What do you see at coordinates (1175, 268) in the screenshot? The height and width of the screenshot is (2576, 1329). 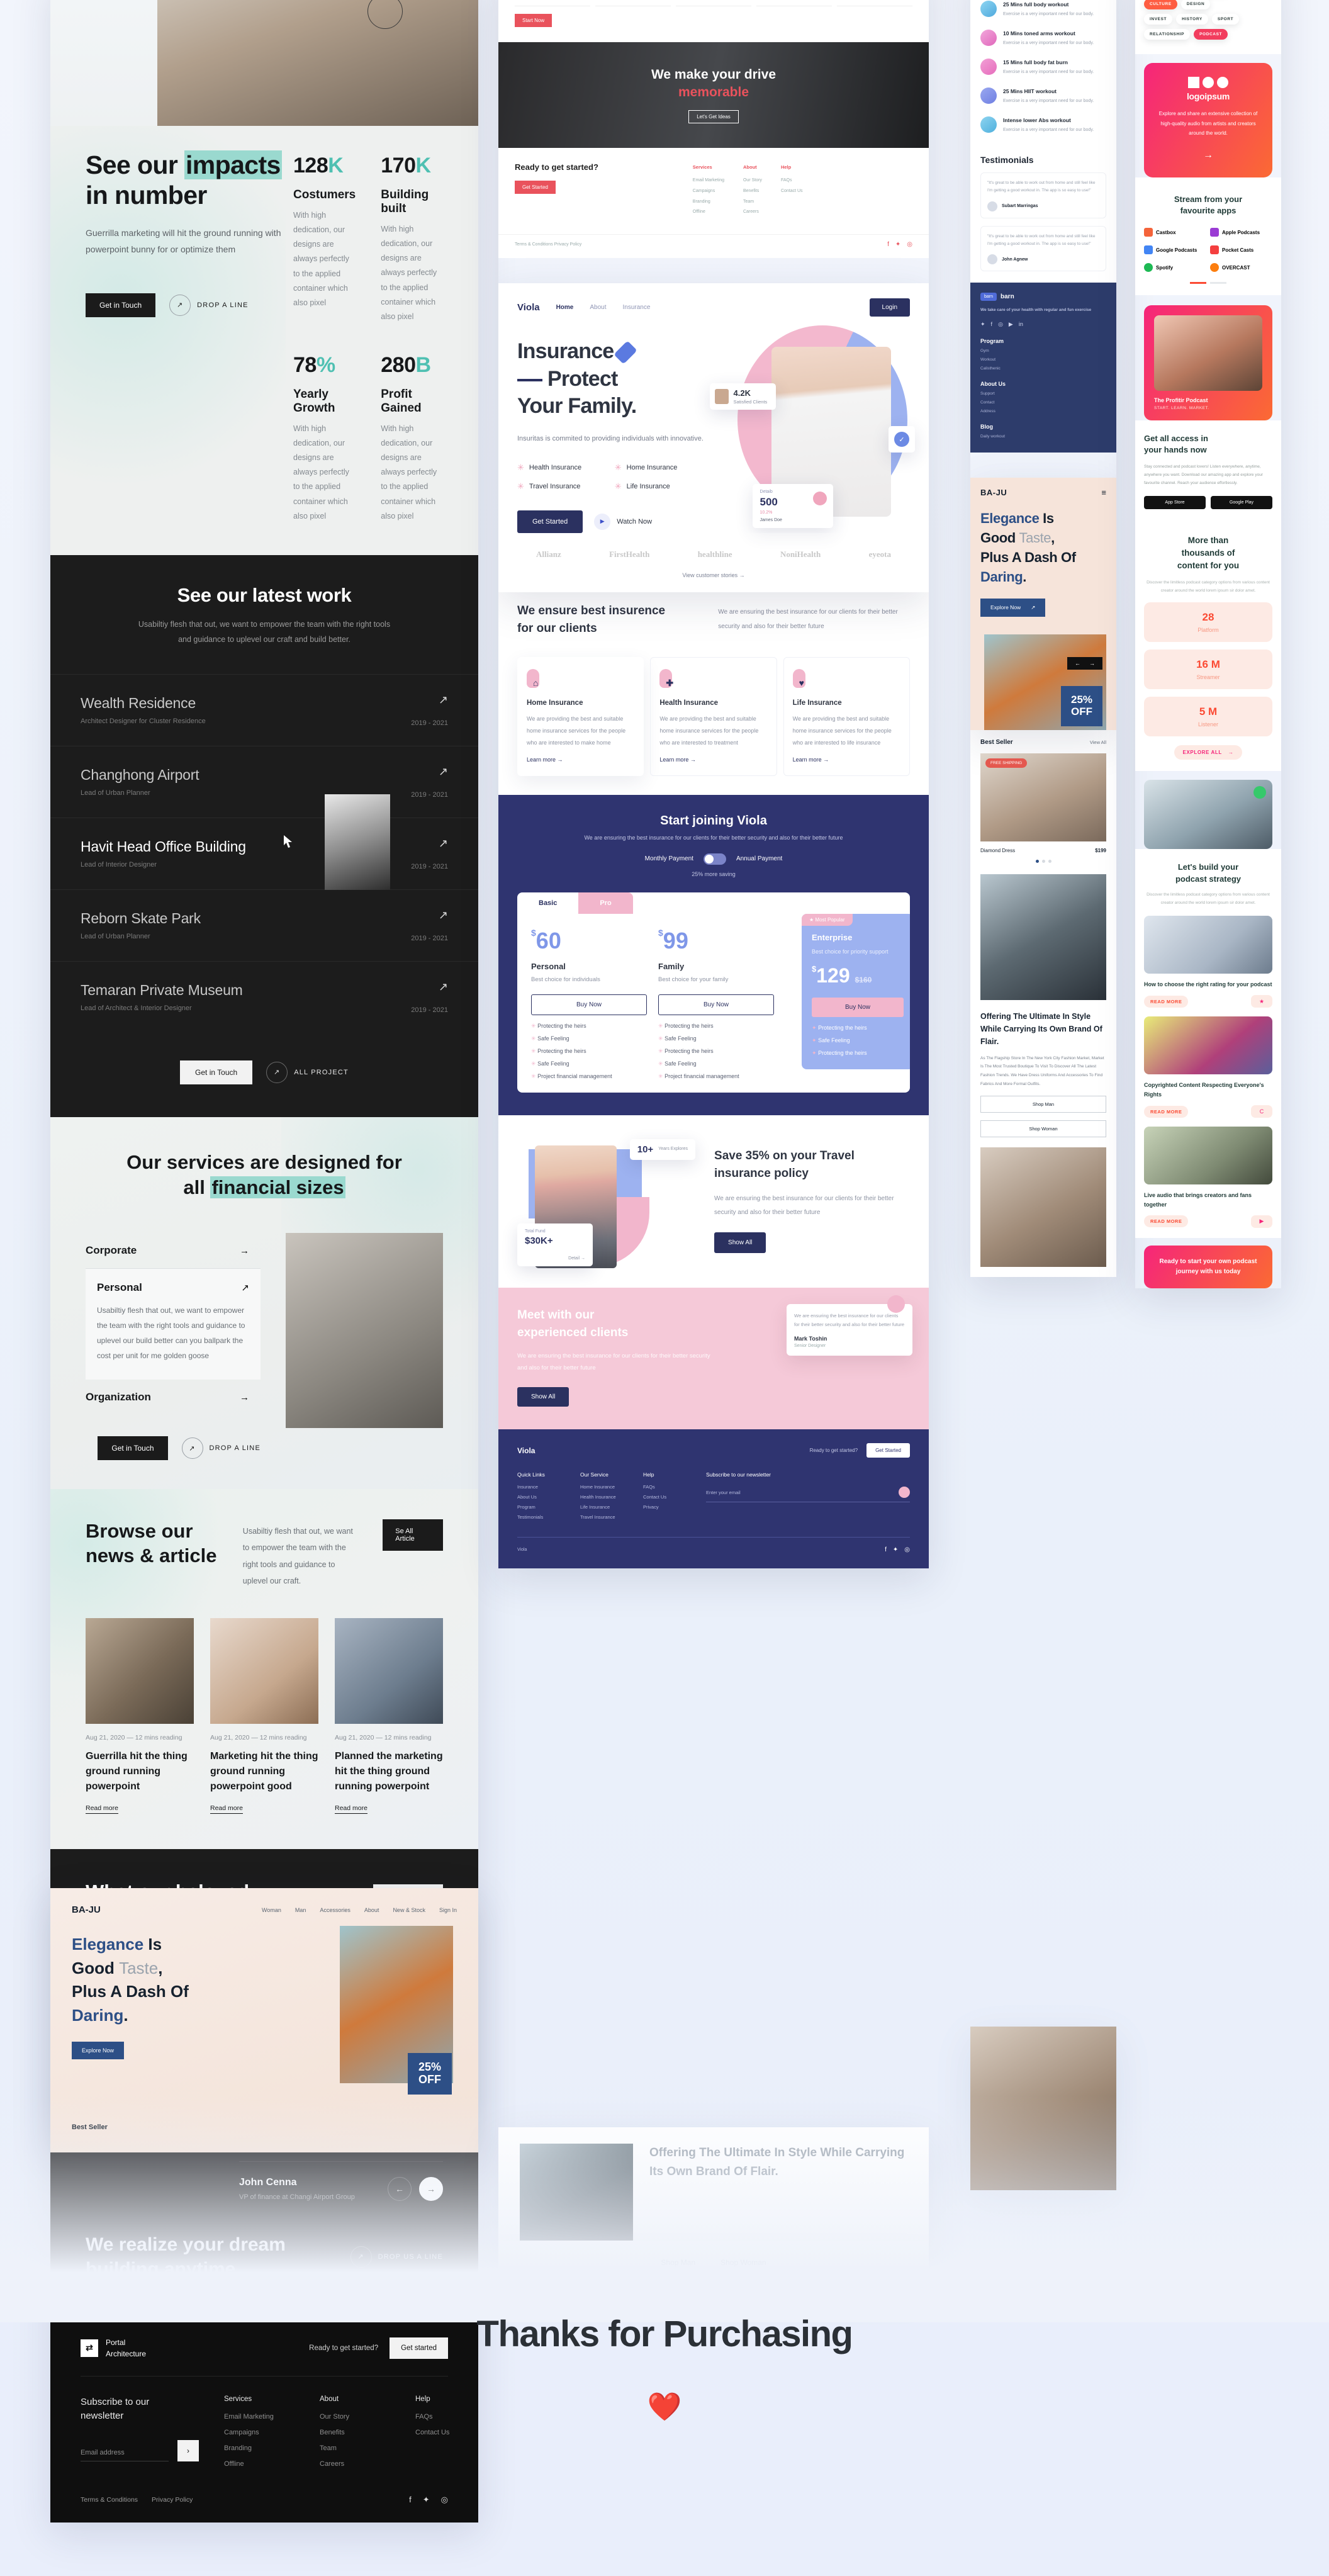 I see `app-spotify: Spotify` at bounding box center [1175, 268].